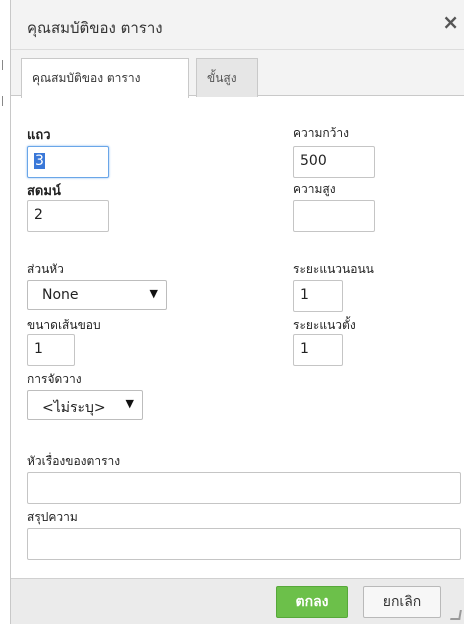 The width and height of the screenshot is (464, 624). What do you see at coordinates (333, 269) in the screenshot?
I see `cell-spacing-label: ระยะแนวนอนน` at bounding box center [333, 269].